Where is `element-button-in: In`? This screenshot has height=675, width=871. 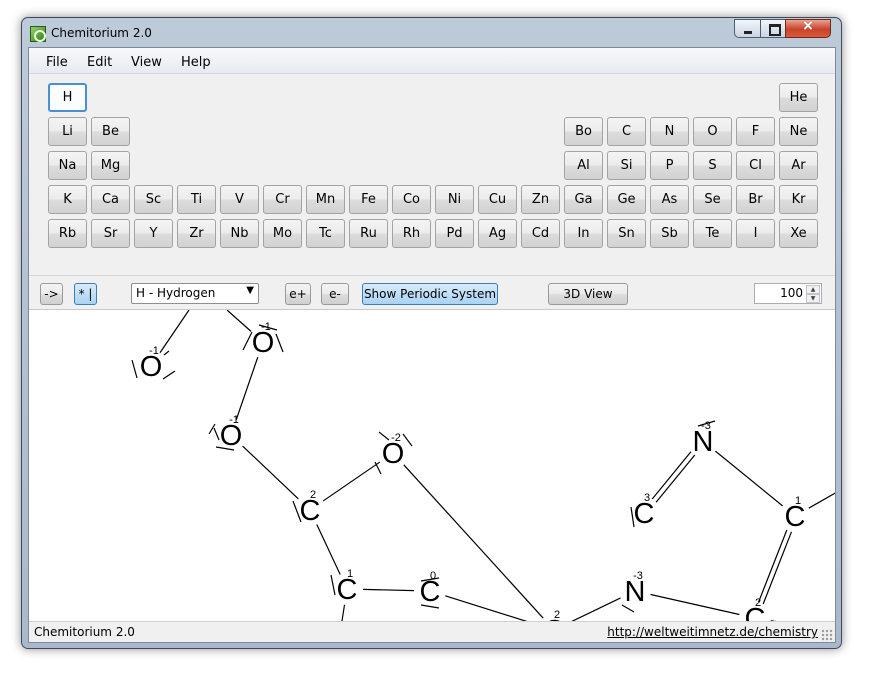 element-button-in: In is located at coordinates (583, 233).